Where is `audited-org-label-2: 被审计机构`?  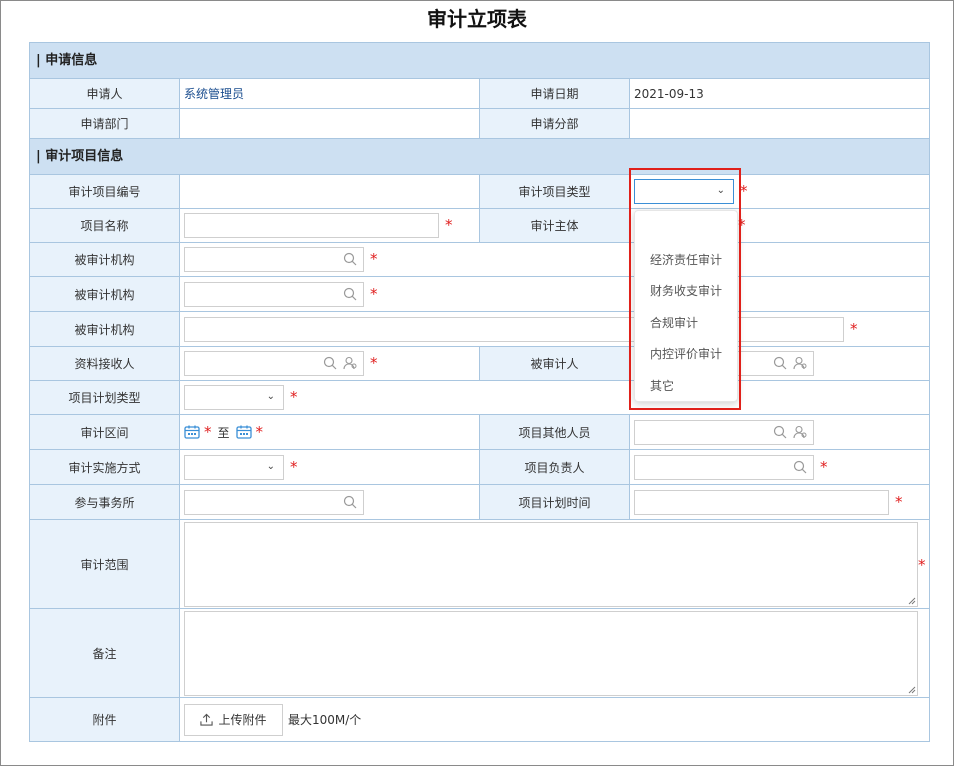
audited-org-label-2: 被审计机构 is located at coordinates (105, 294).